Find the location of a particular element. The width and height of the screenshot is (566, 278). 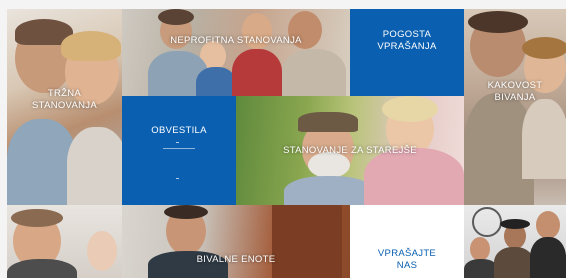

tile-bivalne-label: BIVALNE ENOTE is located at coordinates (236, 260).